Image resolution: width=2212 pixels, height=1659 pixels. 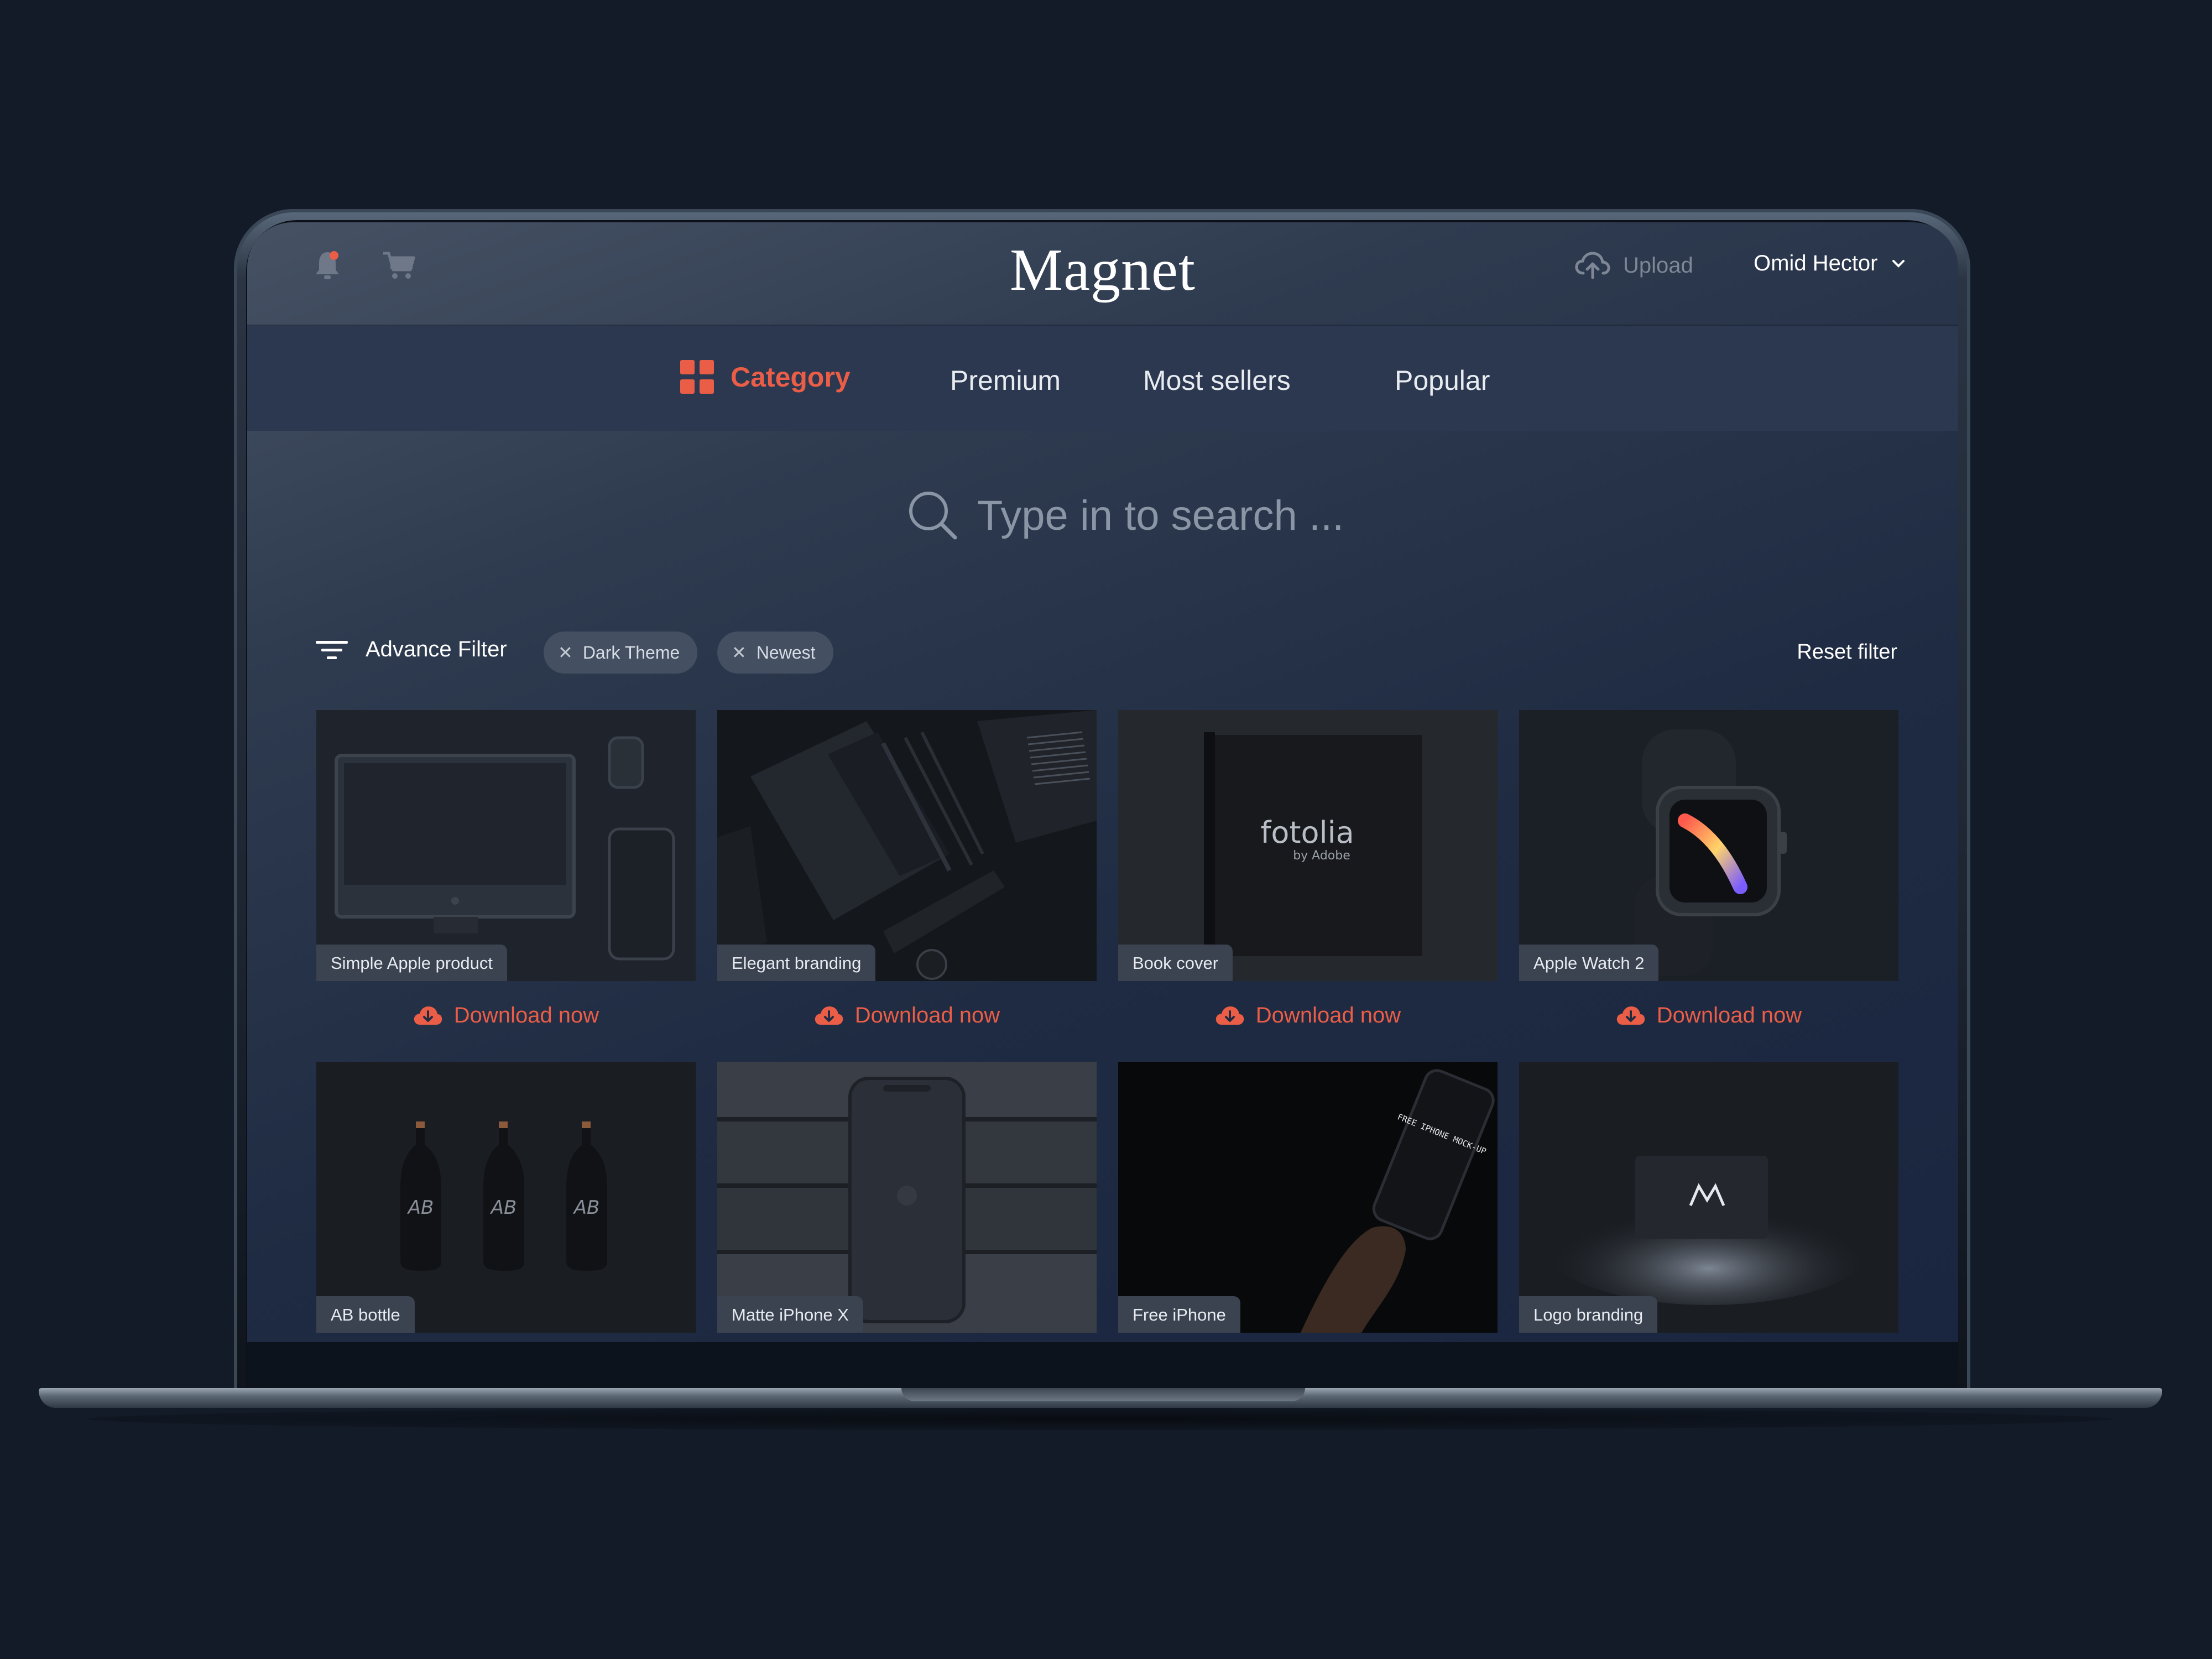 I want to click on product-thumbnail: AB AB AB, so click(x=506, y=1198).